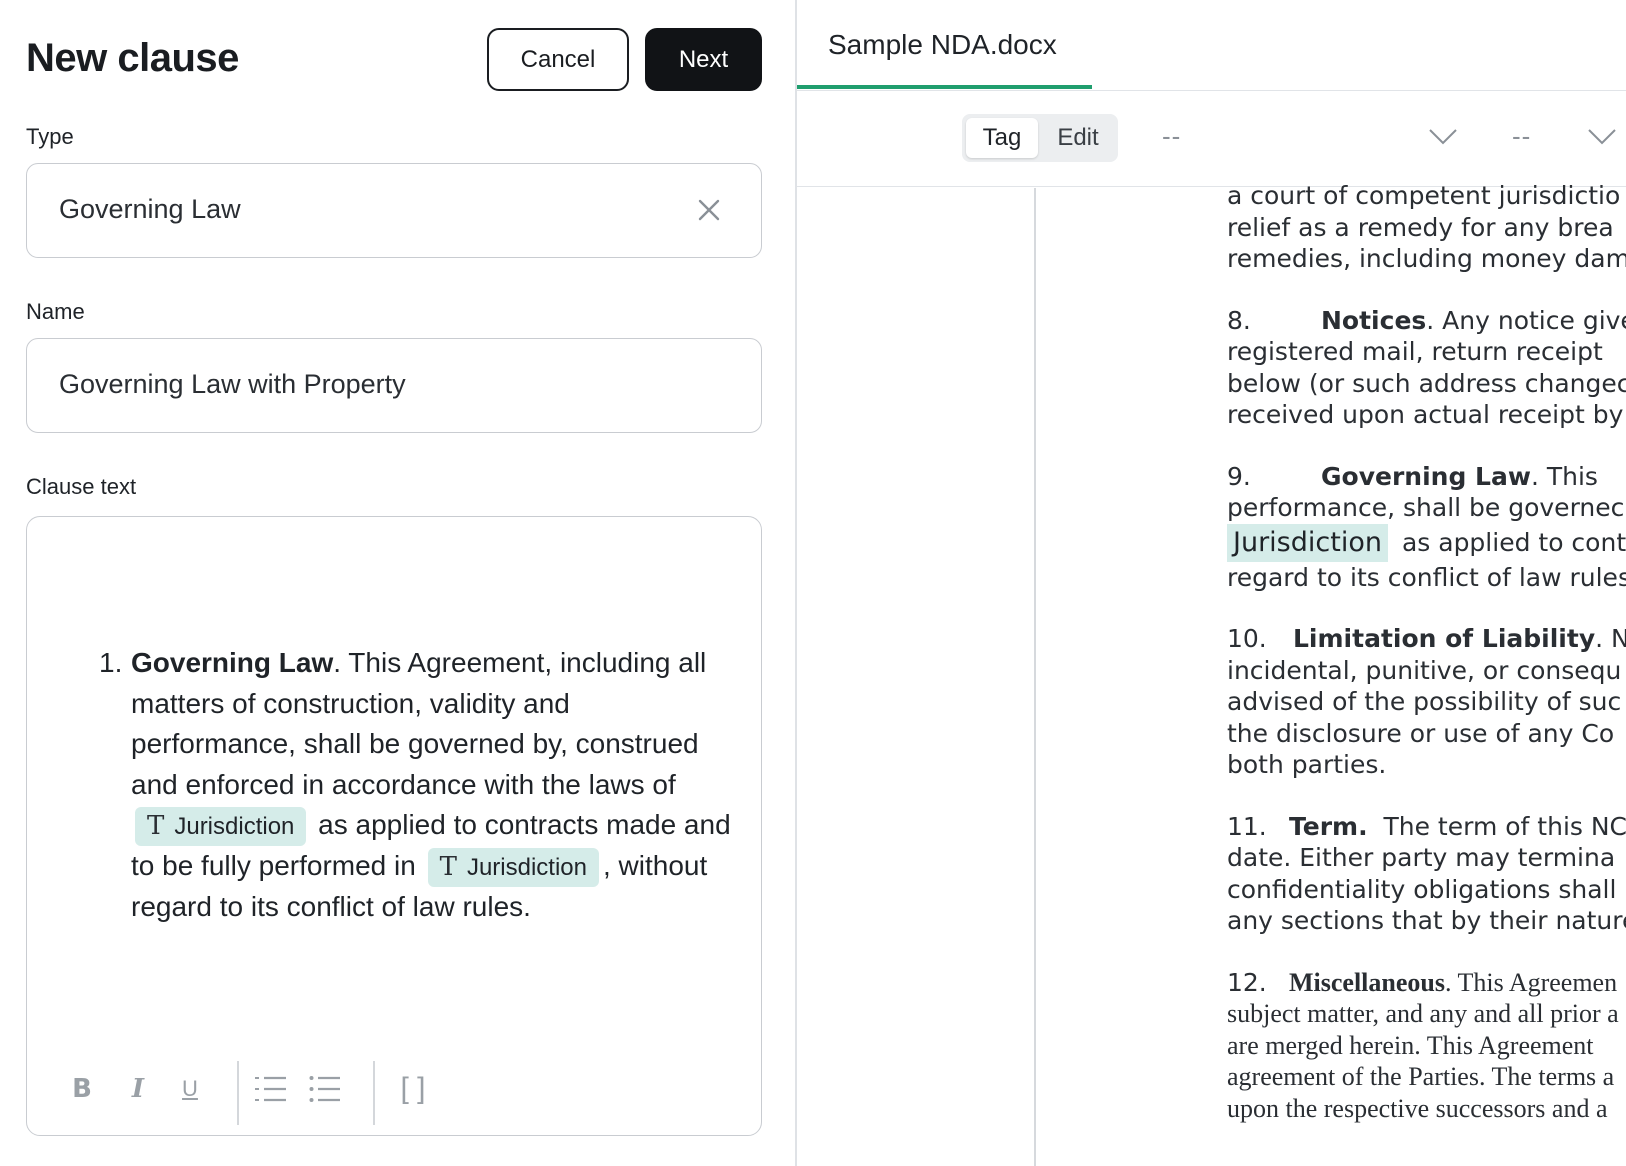 Image resolution: width=1626 pixels, height=1166 pixels. What do you see at coordinates (55, 311) in the screenshot?
I see `name-label: Name` at bounding box center [55, 311].